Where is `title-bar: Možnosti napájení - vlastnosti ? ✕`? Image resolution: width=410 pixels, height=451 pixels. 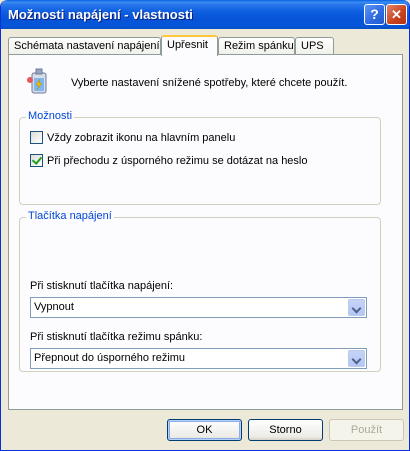
title-bar: Možnosti napájení - vlastnosti ? ✕ is located at coordinates (205, 14).